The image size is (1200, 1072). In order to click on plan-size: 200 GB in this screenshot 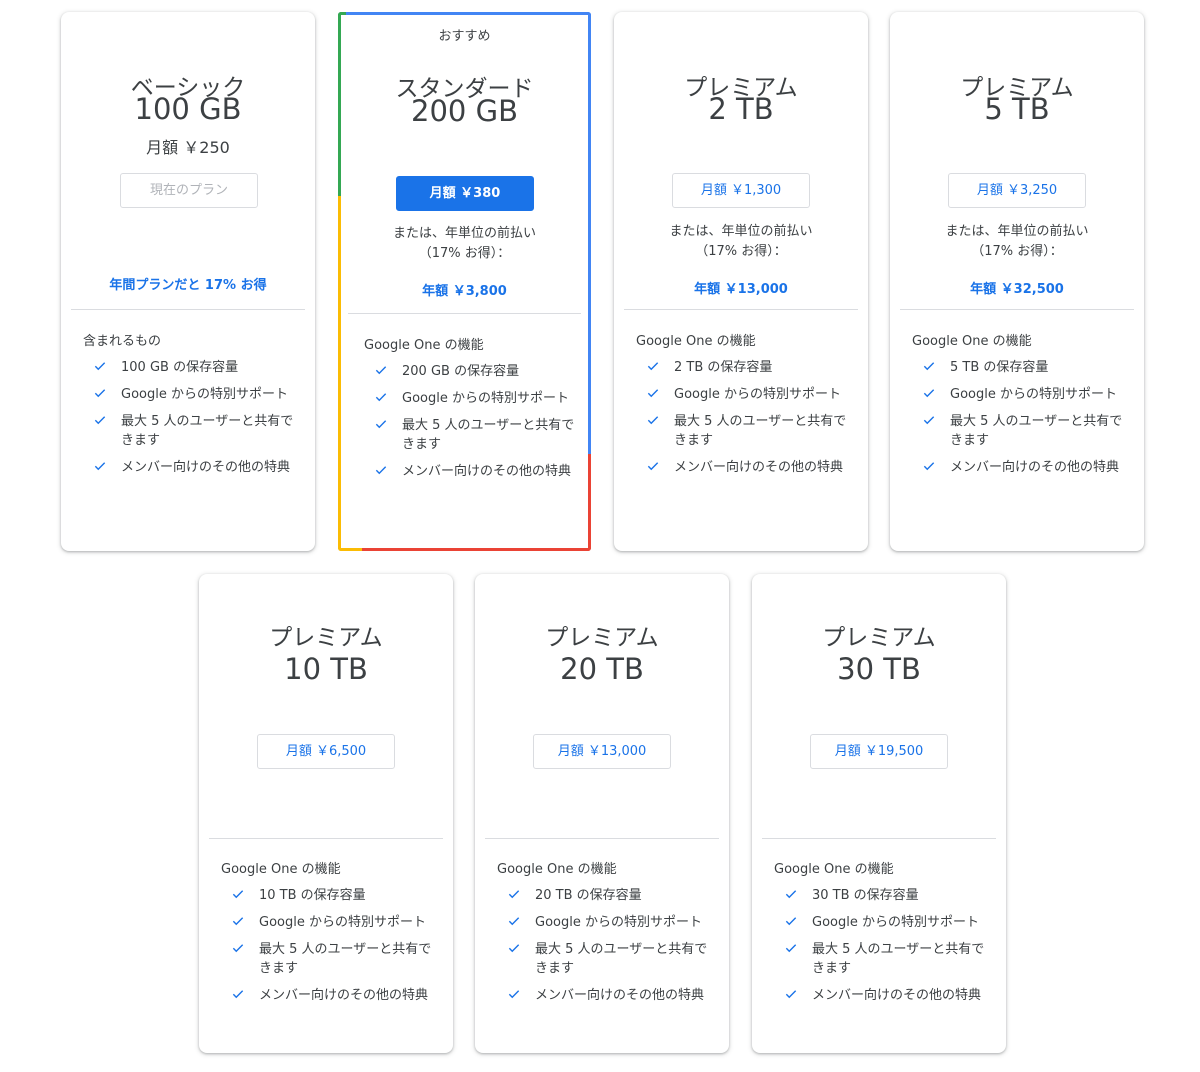, I will do `click(464, 111)`.